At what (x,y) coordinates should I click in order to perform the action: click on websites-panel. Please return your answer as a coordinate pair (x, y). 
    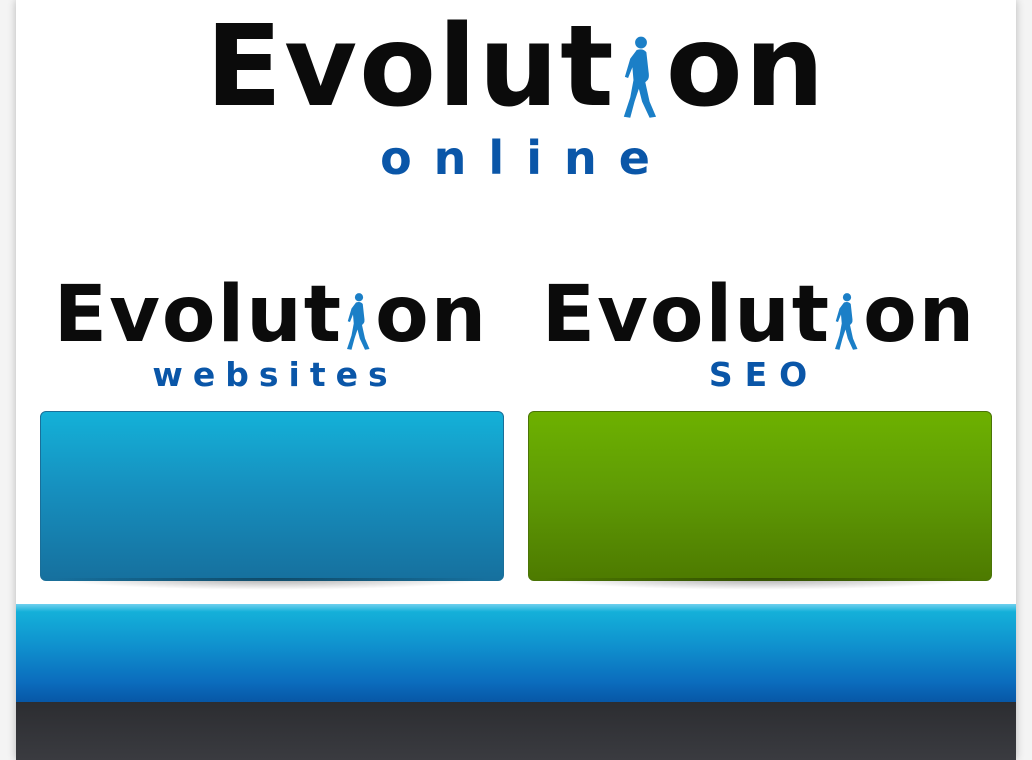
    Looking at the image, I should click on (272, 496).